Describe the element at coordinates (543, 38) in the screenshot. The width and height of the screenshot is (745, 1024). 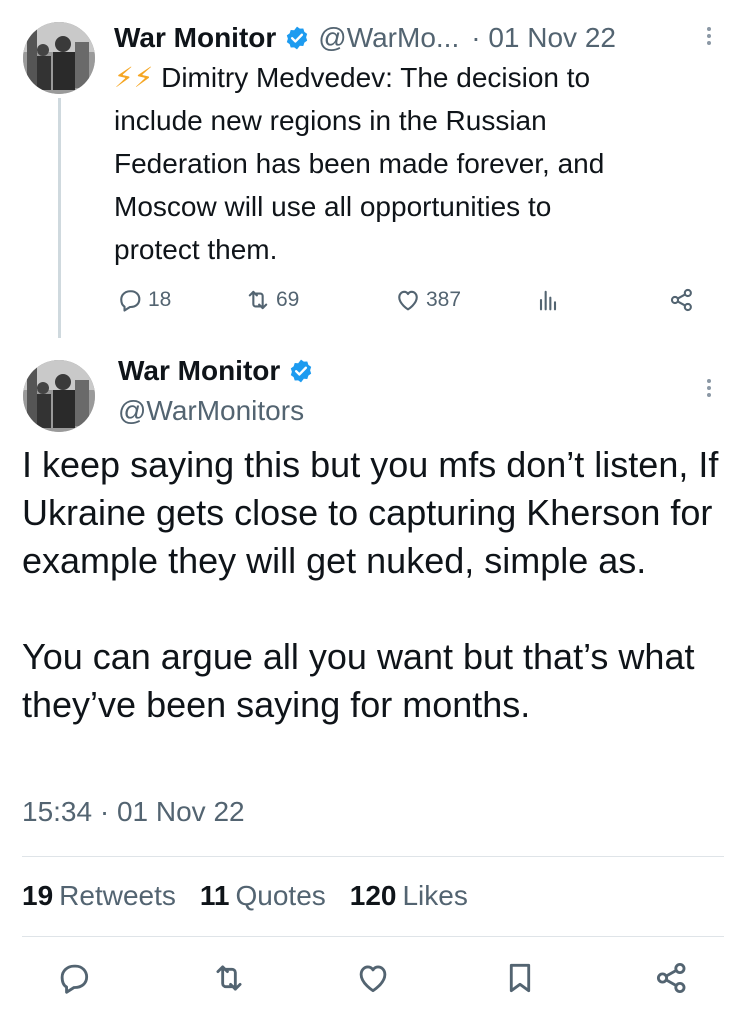
I see `reply-date: · 01 Nov 22` at that location.